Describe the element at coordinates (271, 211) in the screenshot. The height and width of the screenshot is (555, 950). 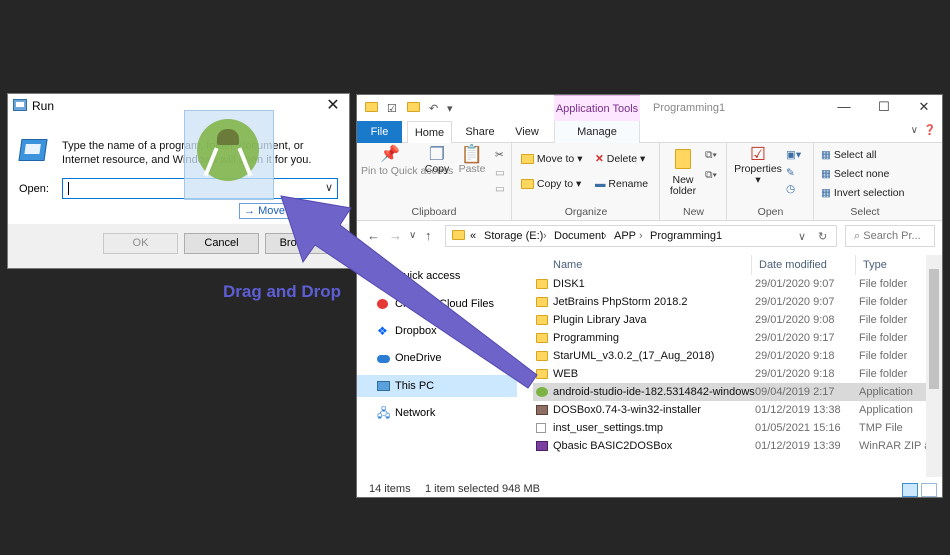
I see `move-tip-label: Move` at that location.